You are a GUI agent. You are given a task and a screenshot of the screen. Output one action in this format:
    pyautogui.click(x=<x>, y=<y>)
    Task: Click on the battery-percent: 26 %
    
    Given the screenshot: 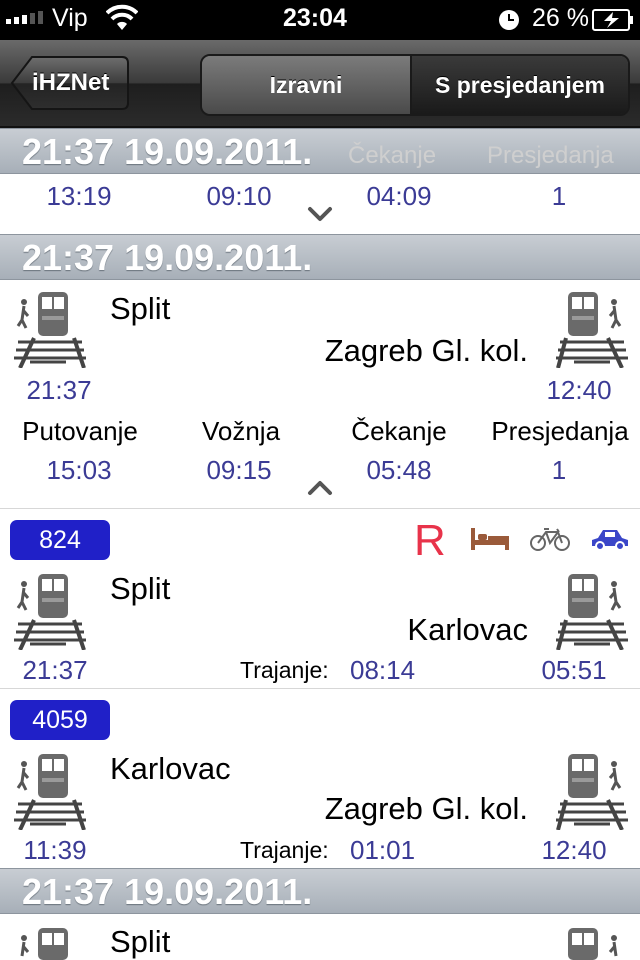 What is the action you would take?
    pyautogui.click(x=560, y=18)
    